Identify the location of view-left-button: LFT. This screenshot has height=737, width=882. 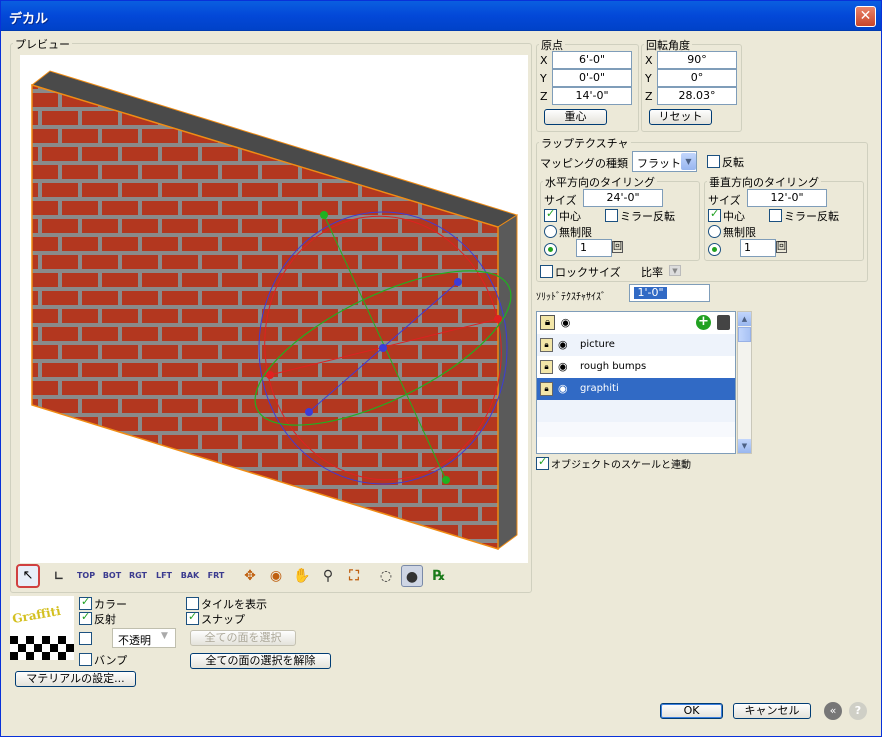
(164, 576).